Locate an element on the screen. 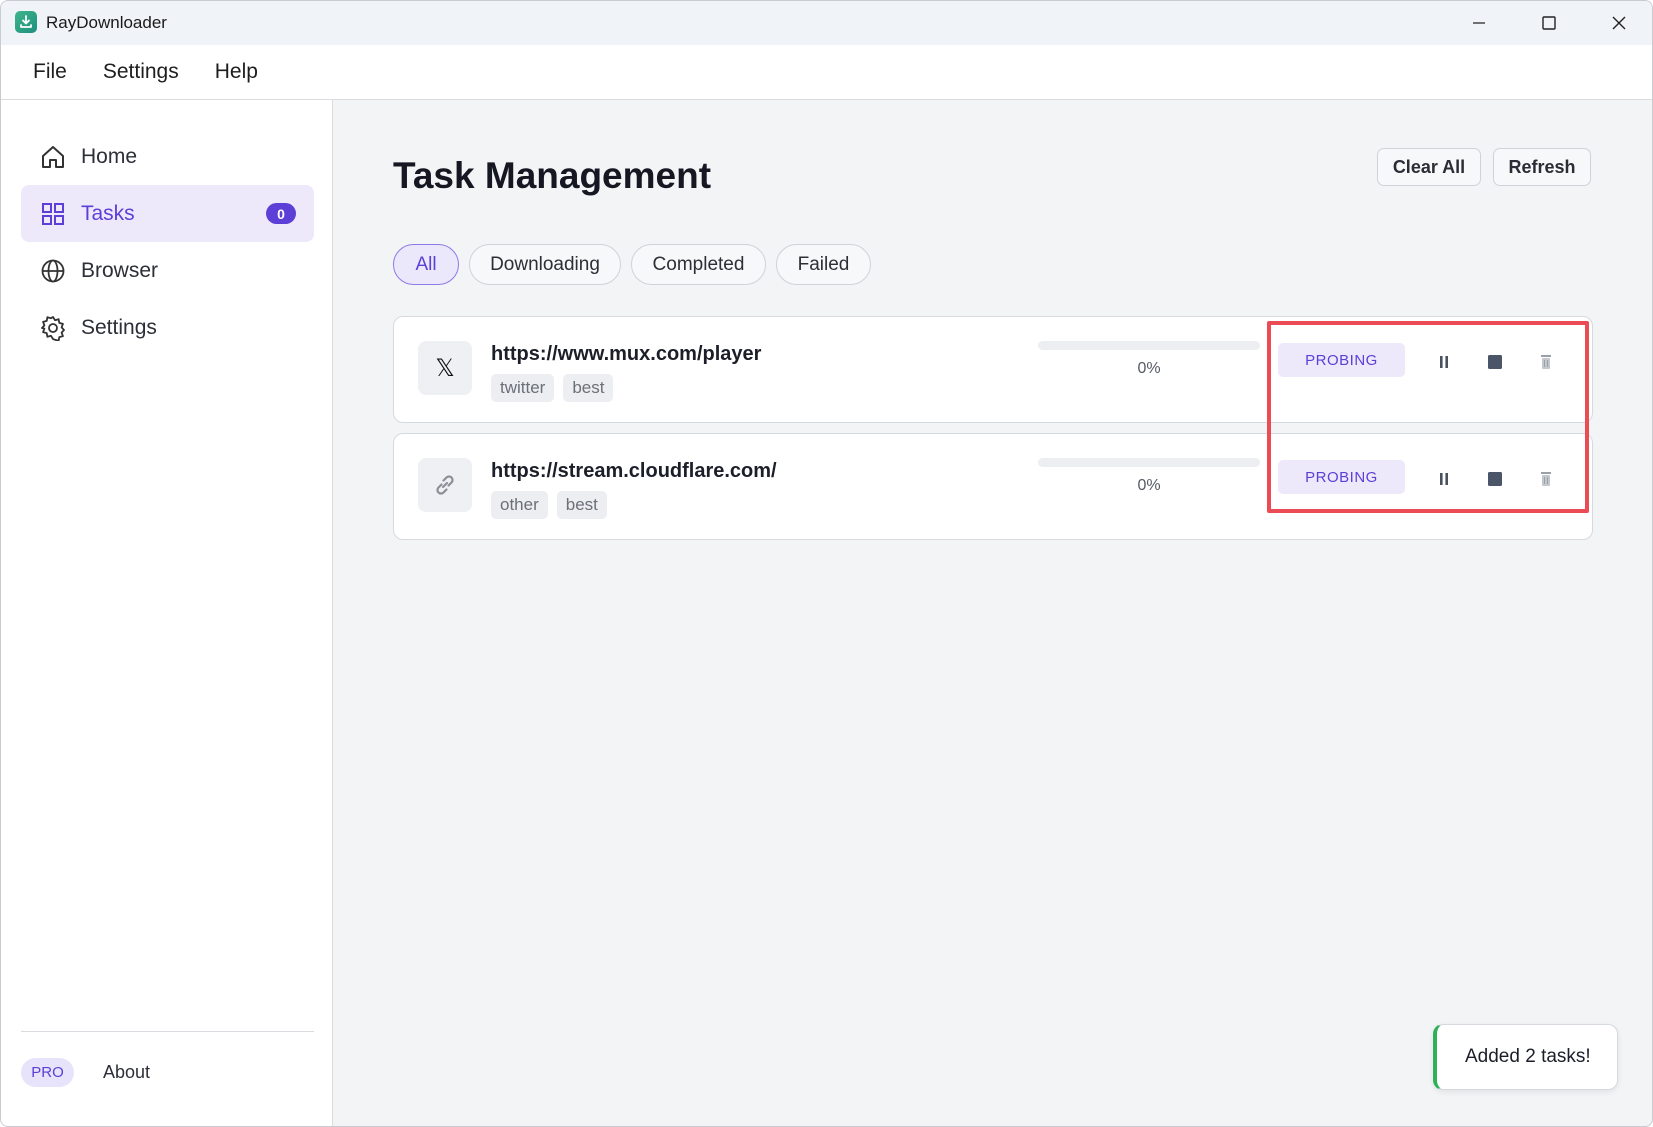 This screenshot has height=1127, width=1653. filter-all: All is located at coordinates (426, 264).